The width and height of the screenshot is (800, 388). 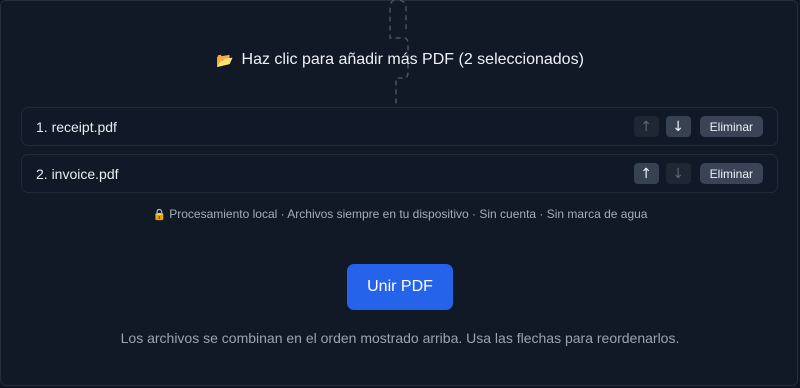 What do you see at coordinates (159, 215) in the screenshot?
I see `lock-icon: 🔒` at bounding box center [159, 215].